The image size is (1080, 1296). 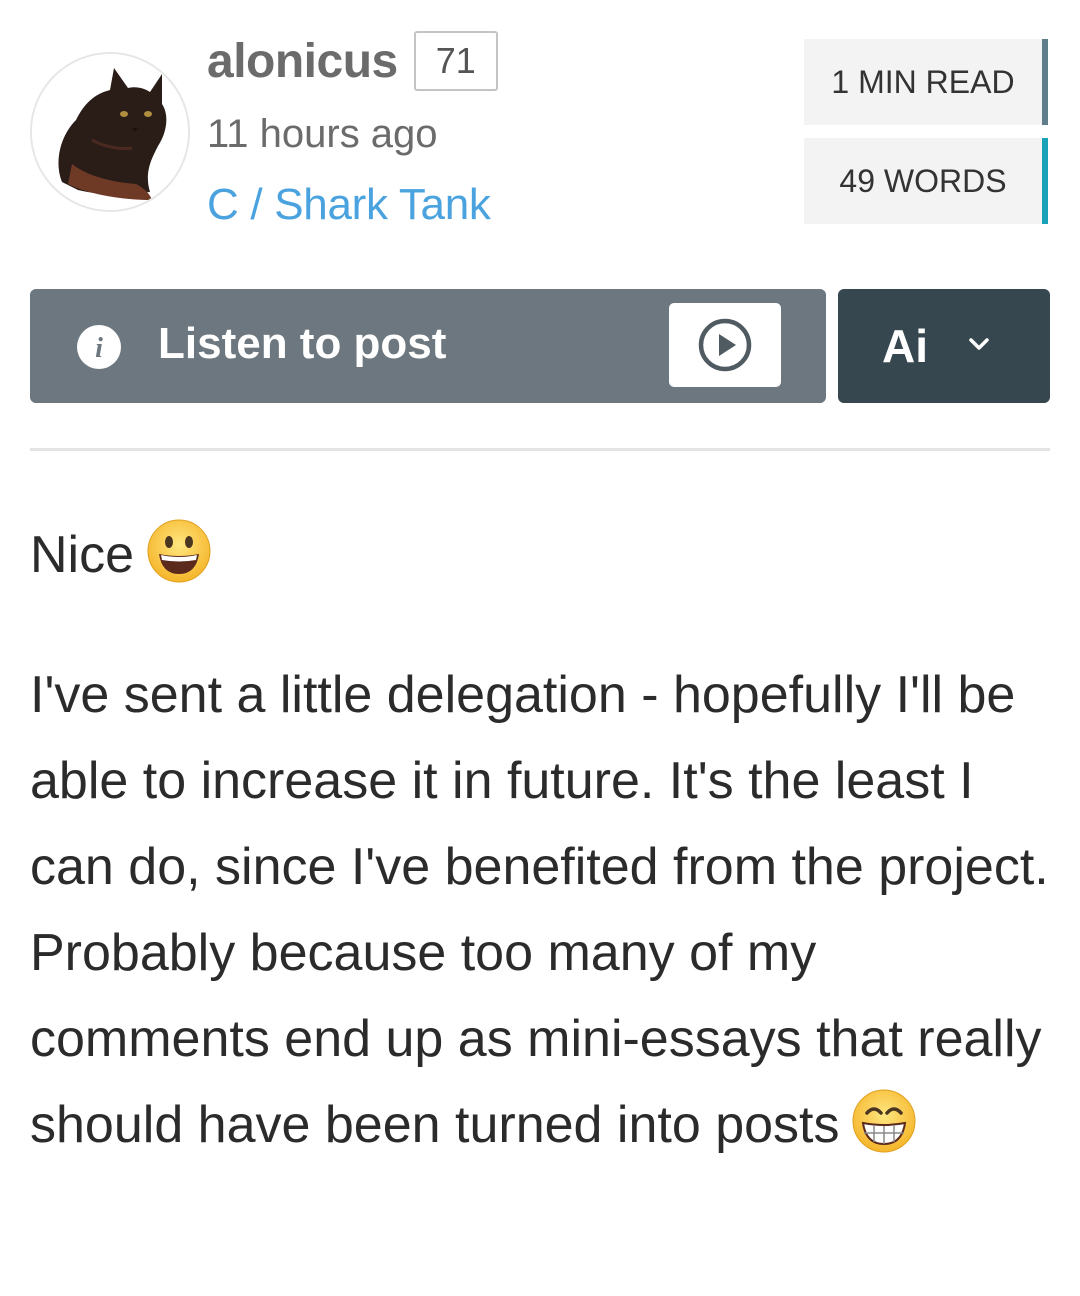 What do you see at coordinates (944, 346) in the screenshot?
I see `ai-menu-button: Ai` at bounding box center [944, 346].